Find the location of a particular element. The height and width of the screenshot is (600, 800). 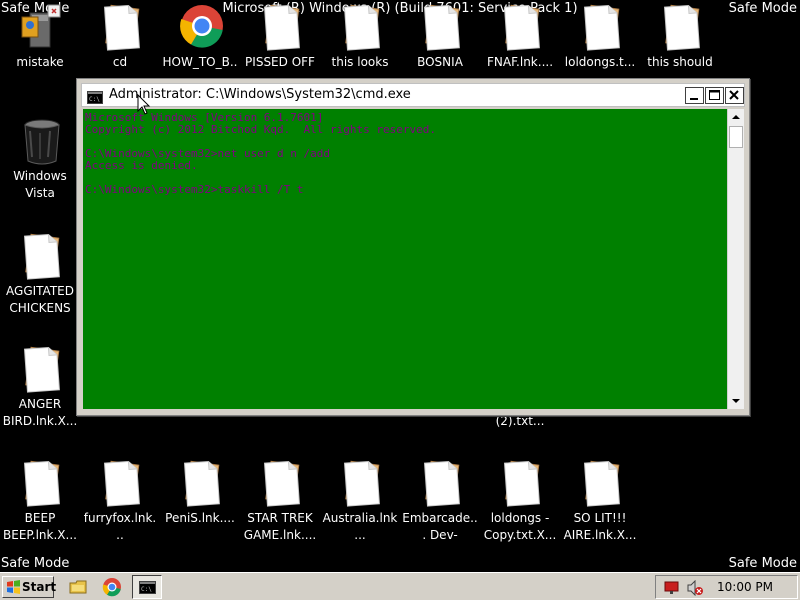

desktop-icon: this should is located at coordinates (680, 37).